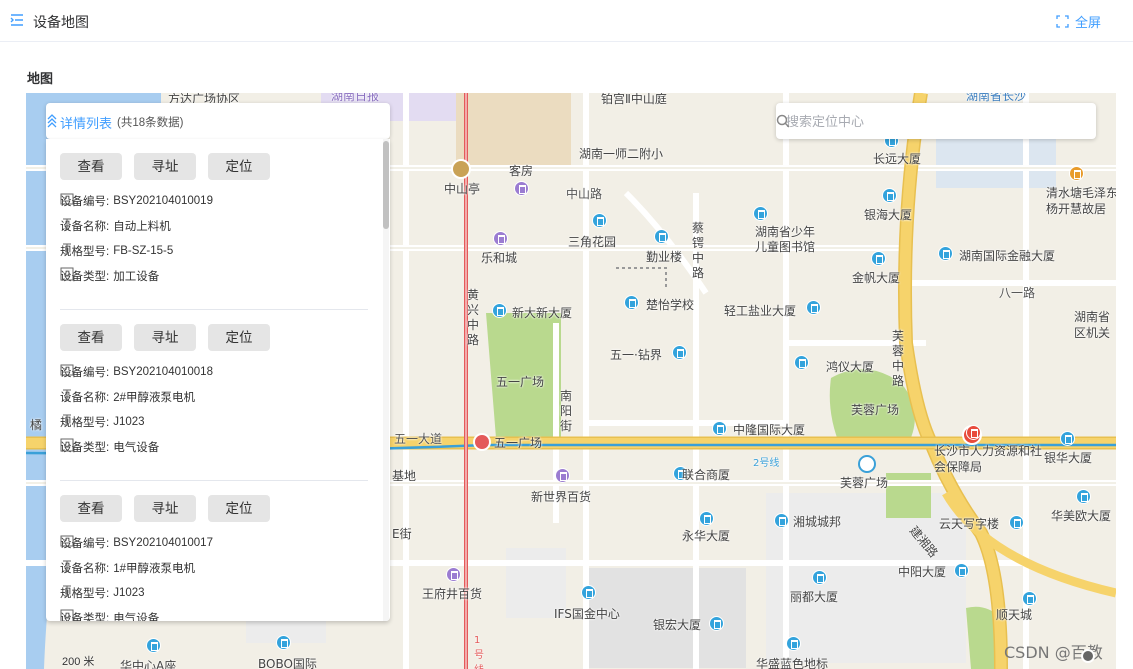  What do you see at coordinates (922, 572) in the screenshot?
I see `map-label: 中阳大厦` at bounding box center [922, 572].